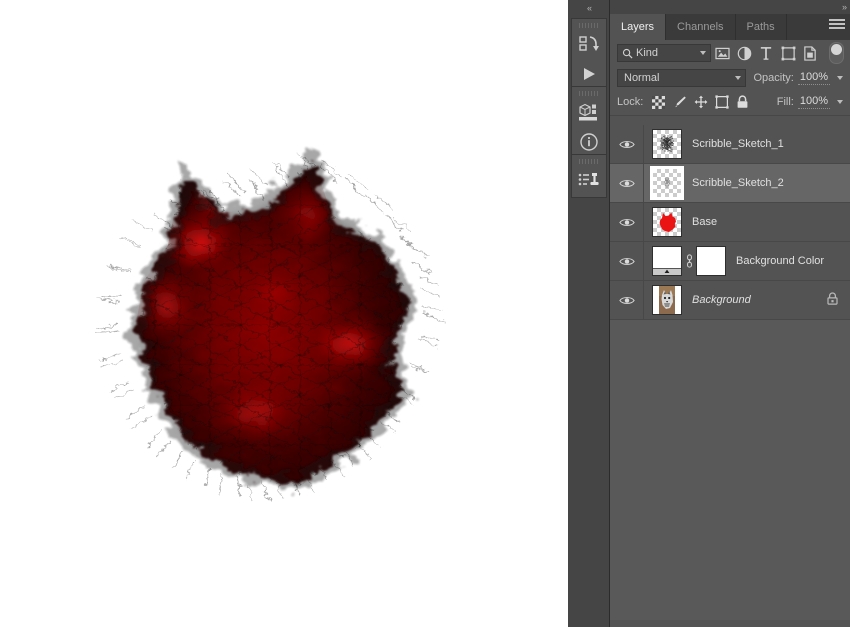  I want to click on libraries-icon, so click(589, 112).